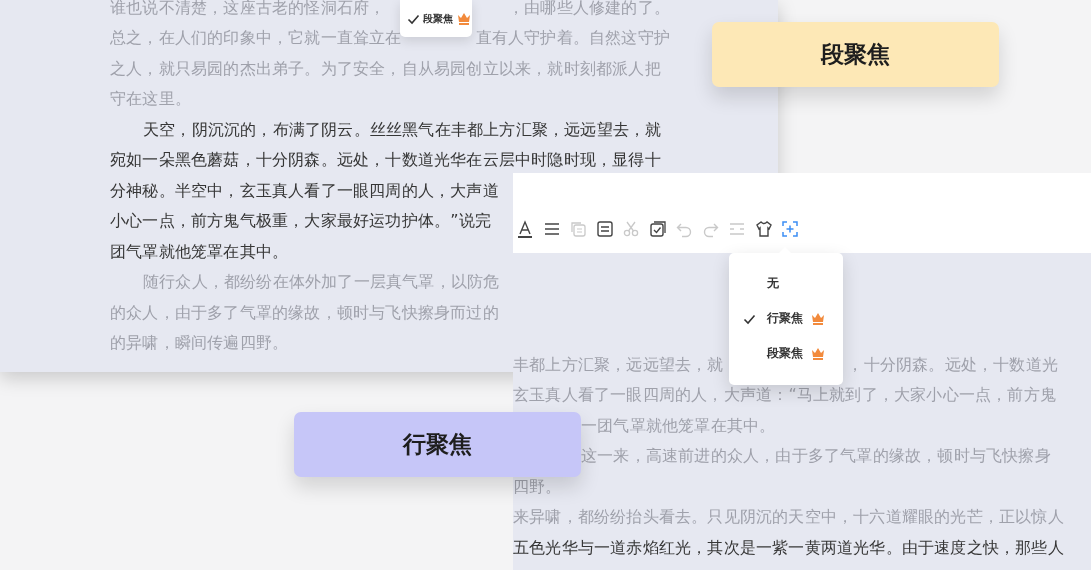 The height and width of the screenshot is (570, 1091). I want to click on shirt-icon, so click(763, 229).